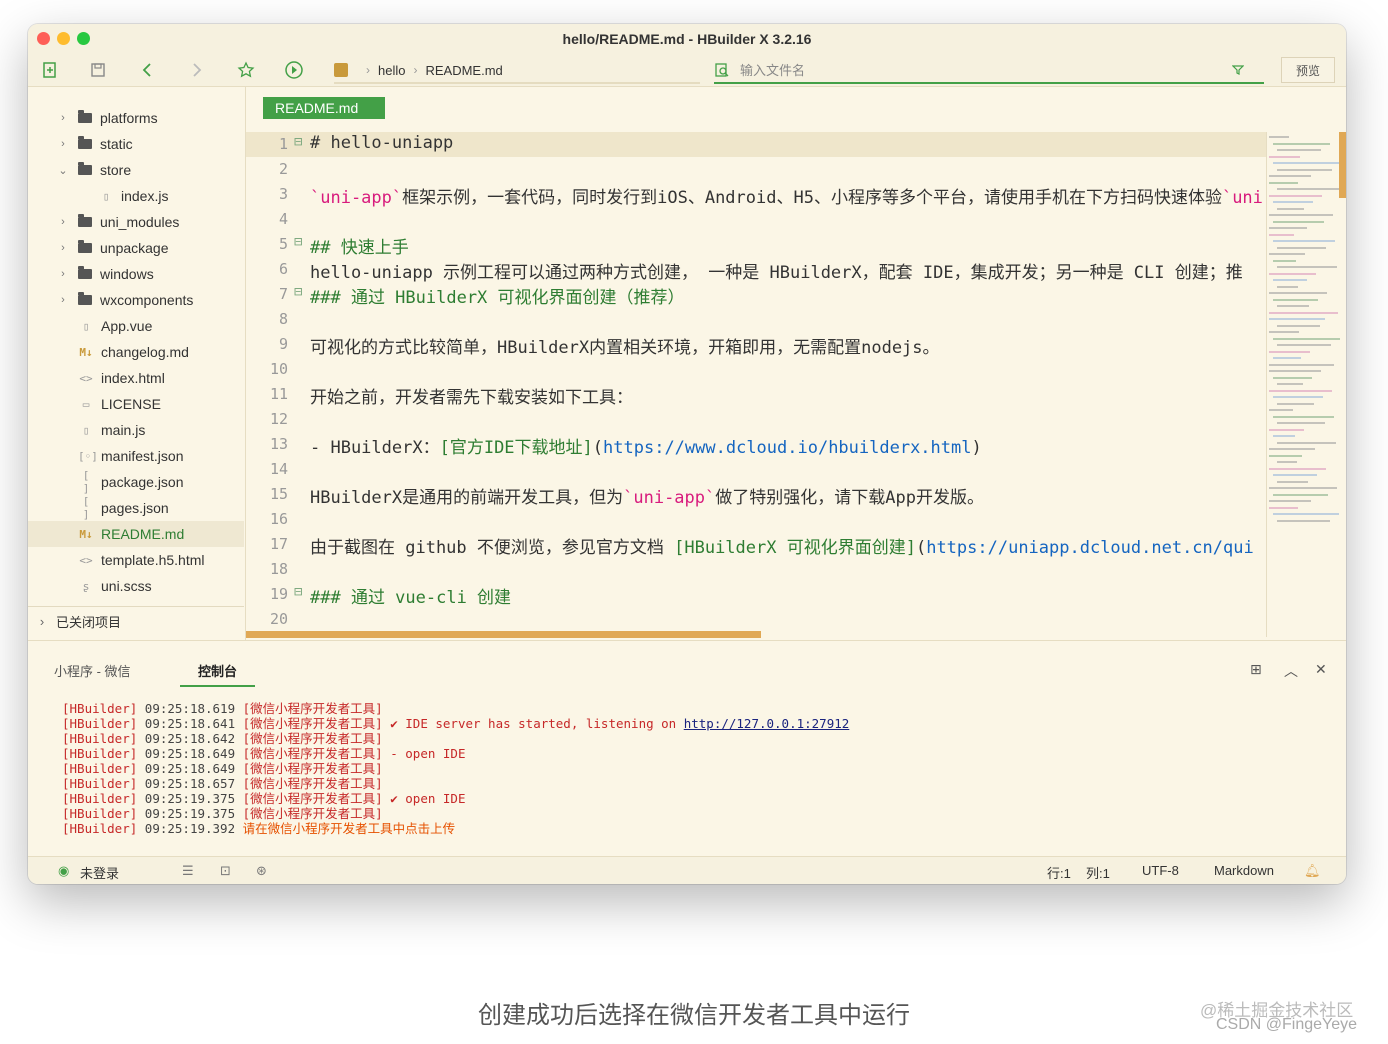  Describe the element at coordinates (136, 534) in the screenshot. I see `tree-item-readme-md: M↓ README.md` at that location.